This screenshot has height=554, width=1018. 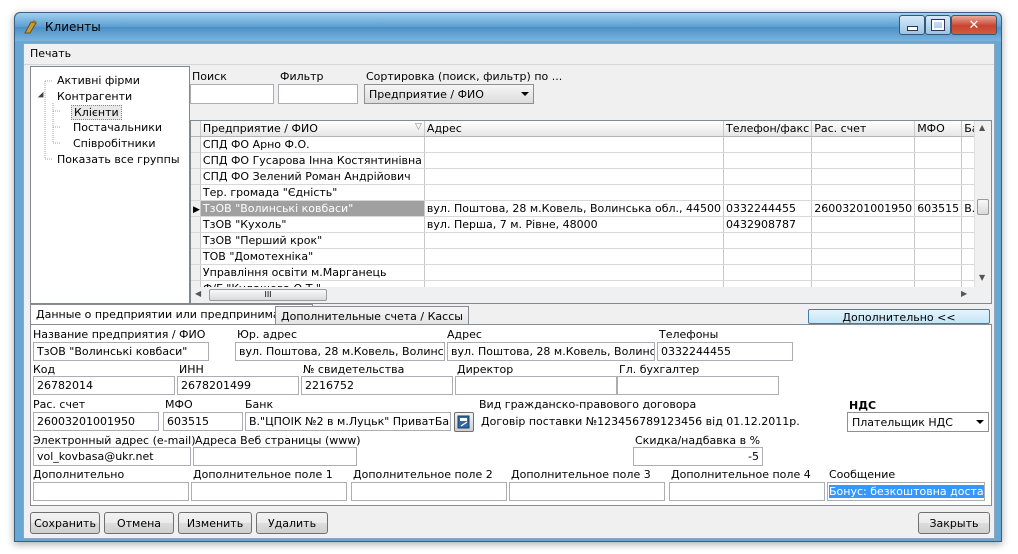 What do you see at coordinates (912, 25) in the screenshot?
I see `minimize-button` at bounding box center [912, 25].